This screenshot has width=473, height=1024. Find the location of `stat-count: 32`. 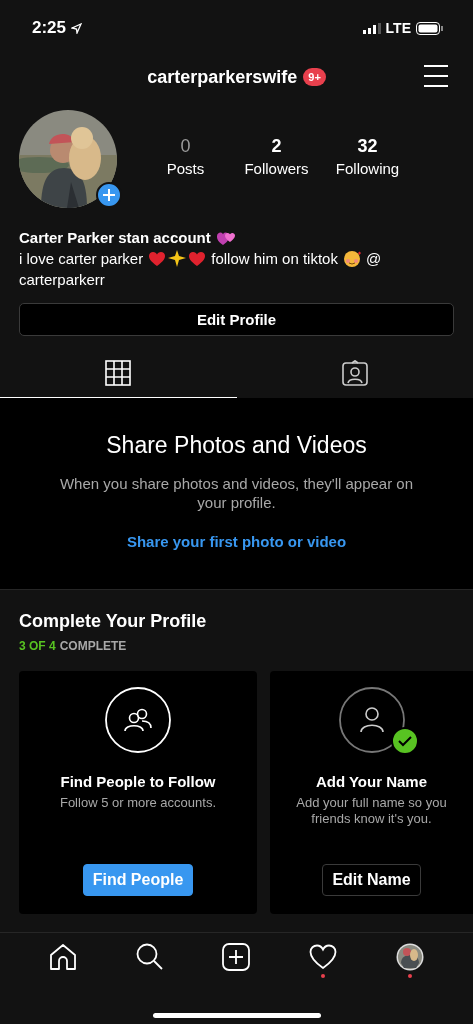

stat-count: 32 is located at coordinates (367, 146).